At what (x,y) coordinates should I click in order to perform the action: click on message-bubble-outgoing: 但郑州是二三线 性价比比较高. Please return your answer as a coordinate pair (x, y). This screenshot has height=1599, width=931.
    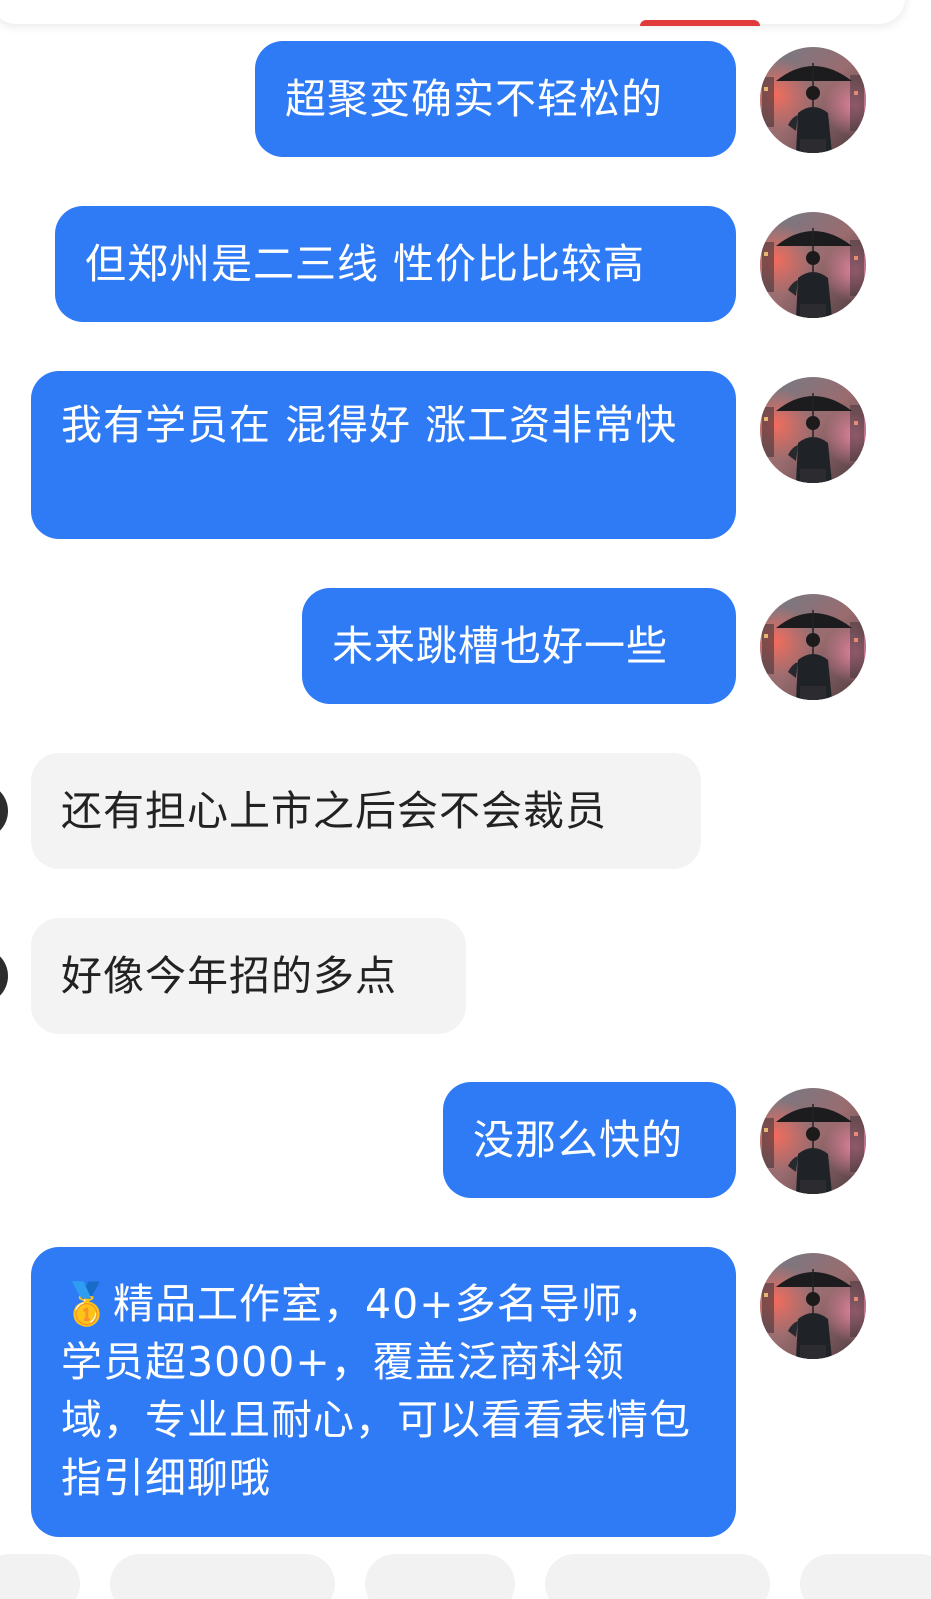
    Looking at the image, I should click on (395, 264).